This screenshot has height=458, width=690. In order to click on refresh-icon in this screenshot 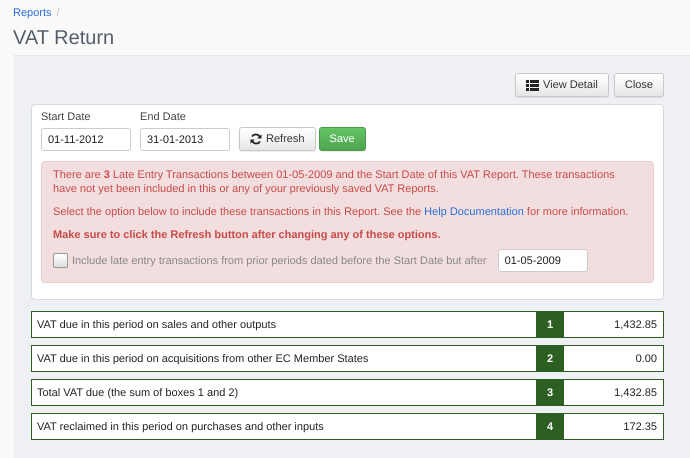, I will do `click(256, 139)`.